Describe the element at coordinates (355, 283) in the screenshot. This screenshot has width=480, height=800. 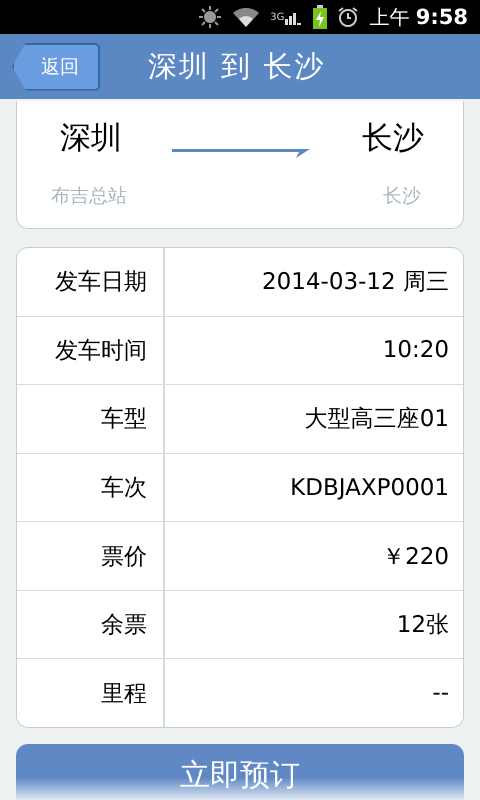
I see `detail-value: 2014-03-12 周三` at that location.